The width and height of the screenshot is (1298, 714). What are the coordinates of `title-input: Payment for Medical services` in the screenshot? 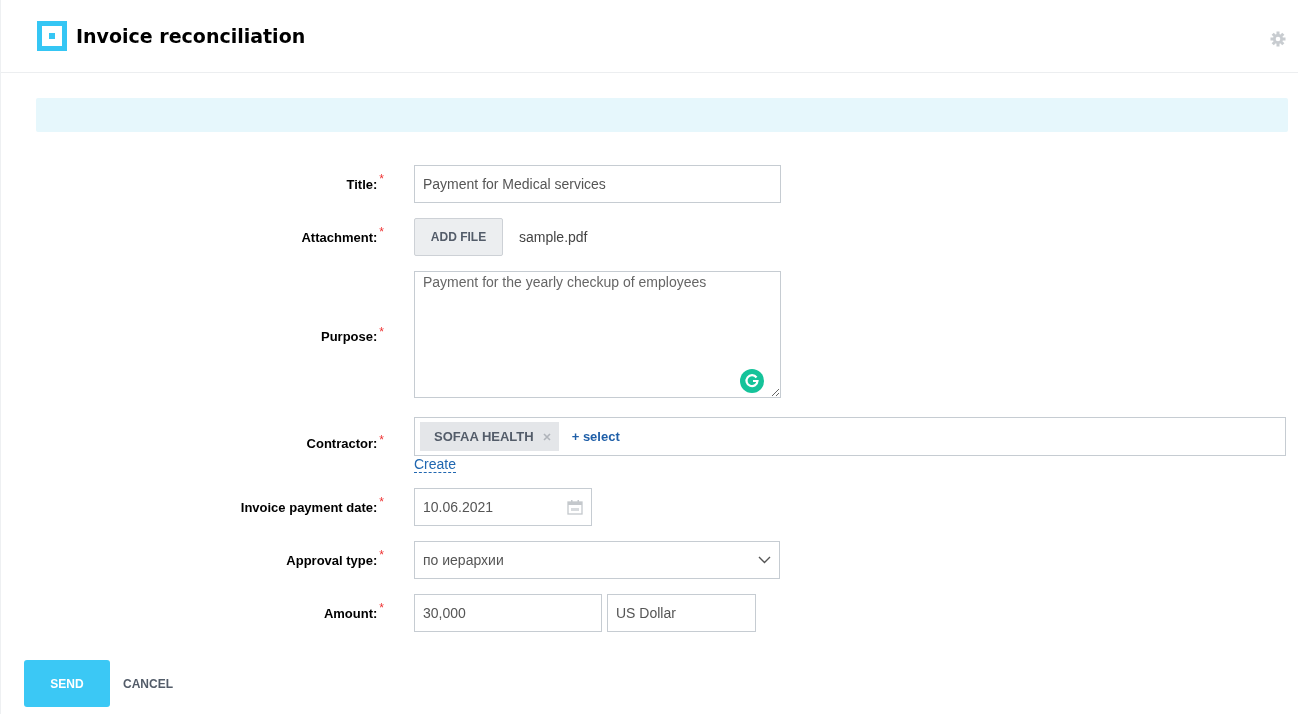 It's located at (597, 184).